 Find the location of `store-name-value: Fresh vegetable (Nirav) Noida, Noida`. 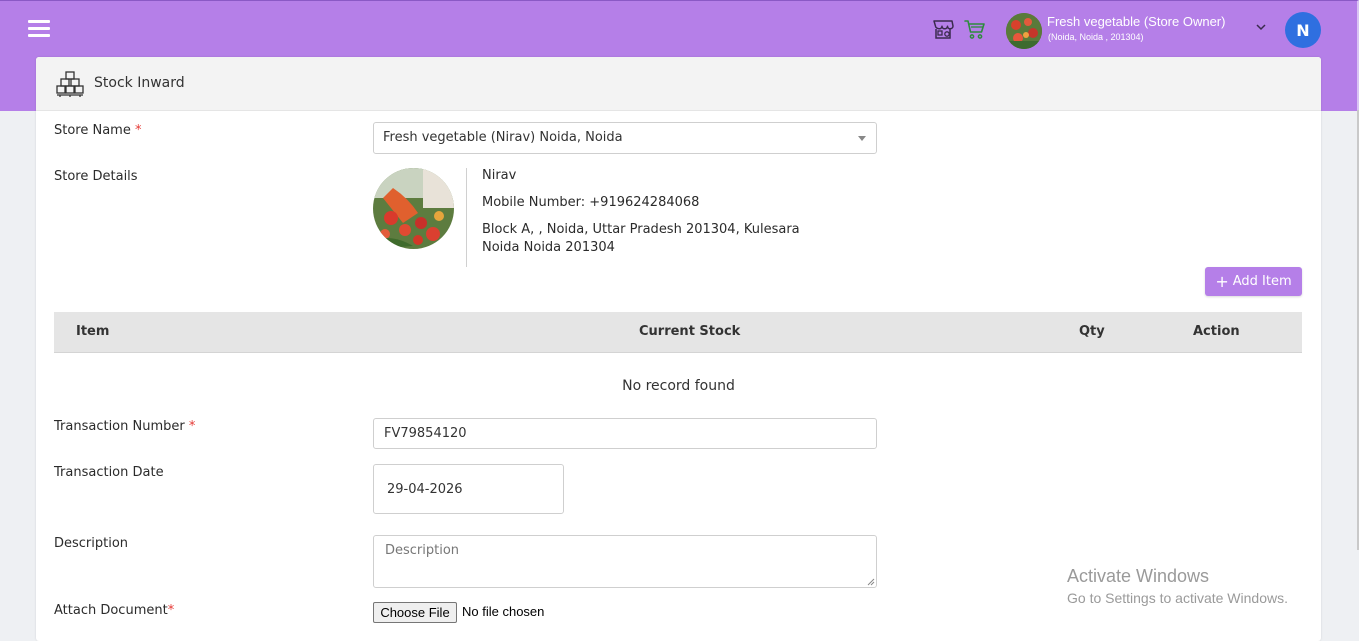

store-name-value: Fresh vegetable (Nirav) Noida, Noida is located at coordinates (503, 137).